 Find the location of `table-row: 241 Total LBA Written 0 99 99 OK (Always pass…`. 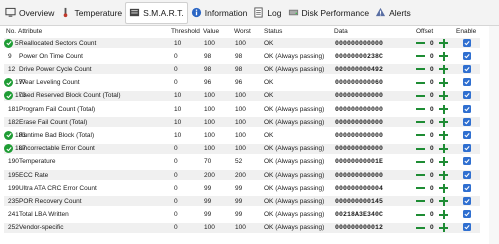

table-row: 241 Total LBA Written 0 99 99 OK (Always pass… is located at coordinates (242, 215).